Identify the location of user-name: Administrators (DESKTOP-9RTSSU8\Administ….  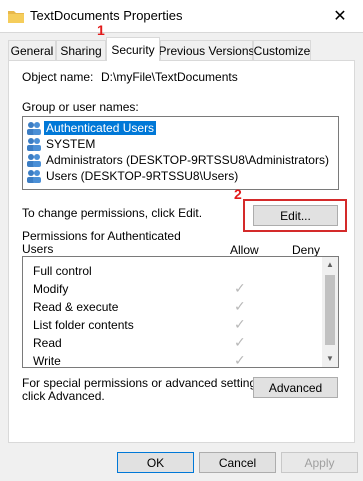
(187, 160).